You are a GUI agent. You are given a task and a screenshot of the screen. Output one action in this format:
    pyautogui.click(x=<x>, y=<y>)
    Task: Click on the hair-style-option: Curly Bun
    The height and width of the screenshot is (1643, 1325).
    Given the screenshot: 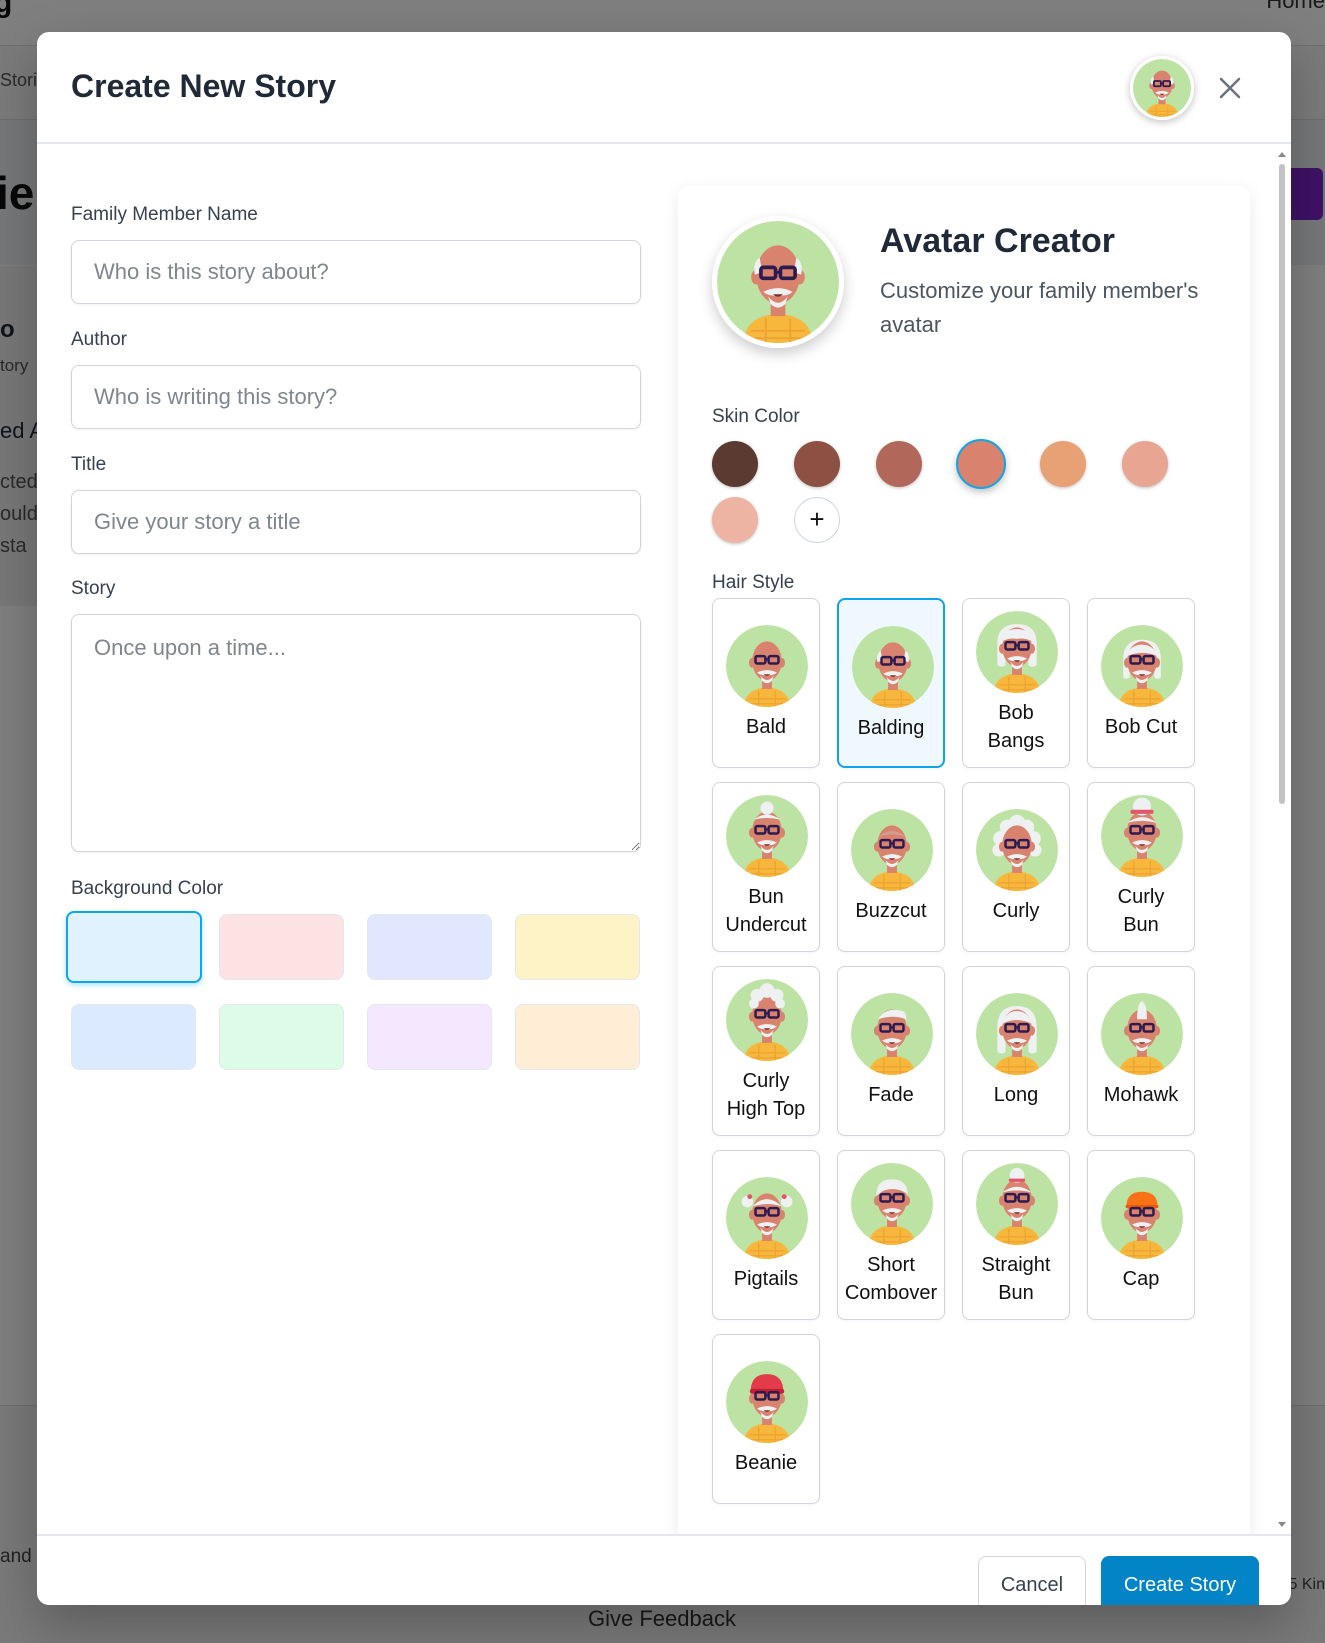 What is the action you would take?
    pyautogui.click(x=1141, y=867)
    